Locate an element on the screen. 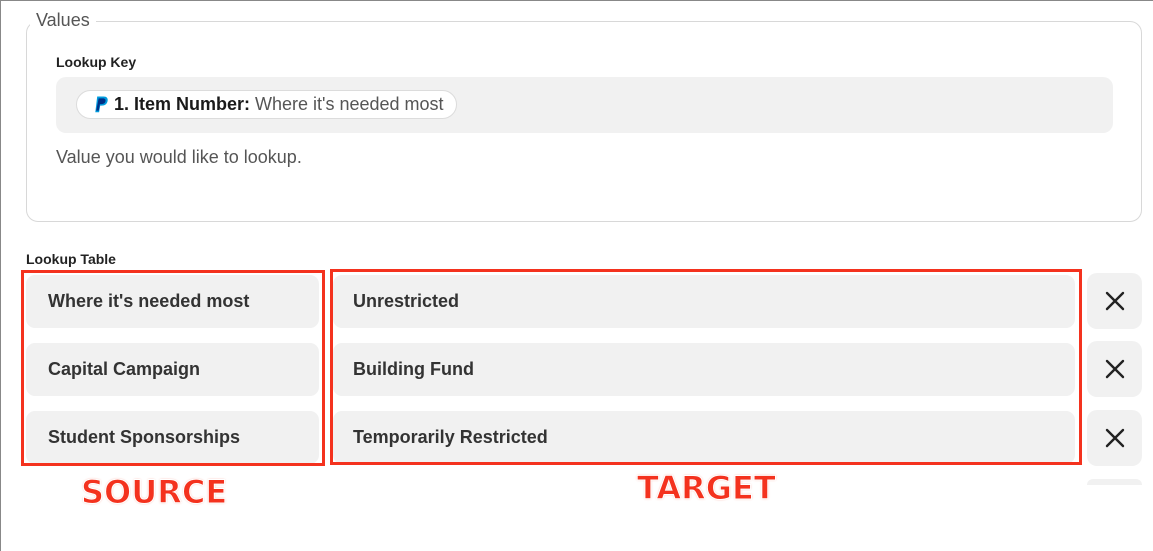  mapped-field-pill: 1. Item Number: Where it's needed most is located at coordinates (266, 104).